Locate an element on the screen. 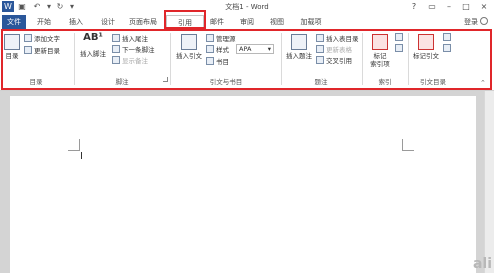 The image size is (494, 273). account-icon is located at coordinates (484, 21).